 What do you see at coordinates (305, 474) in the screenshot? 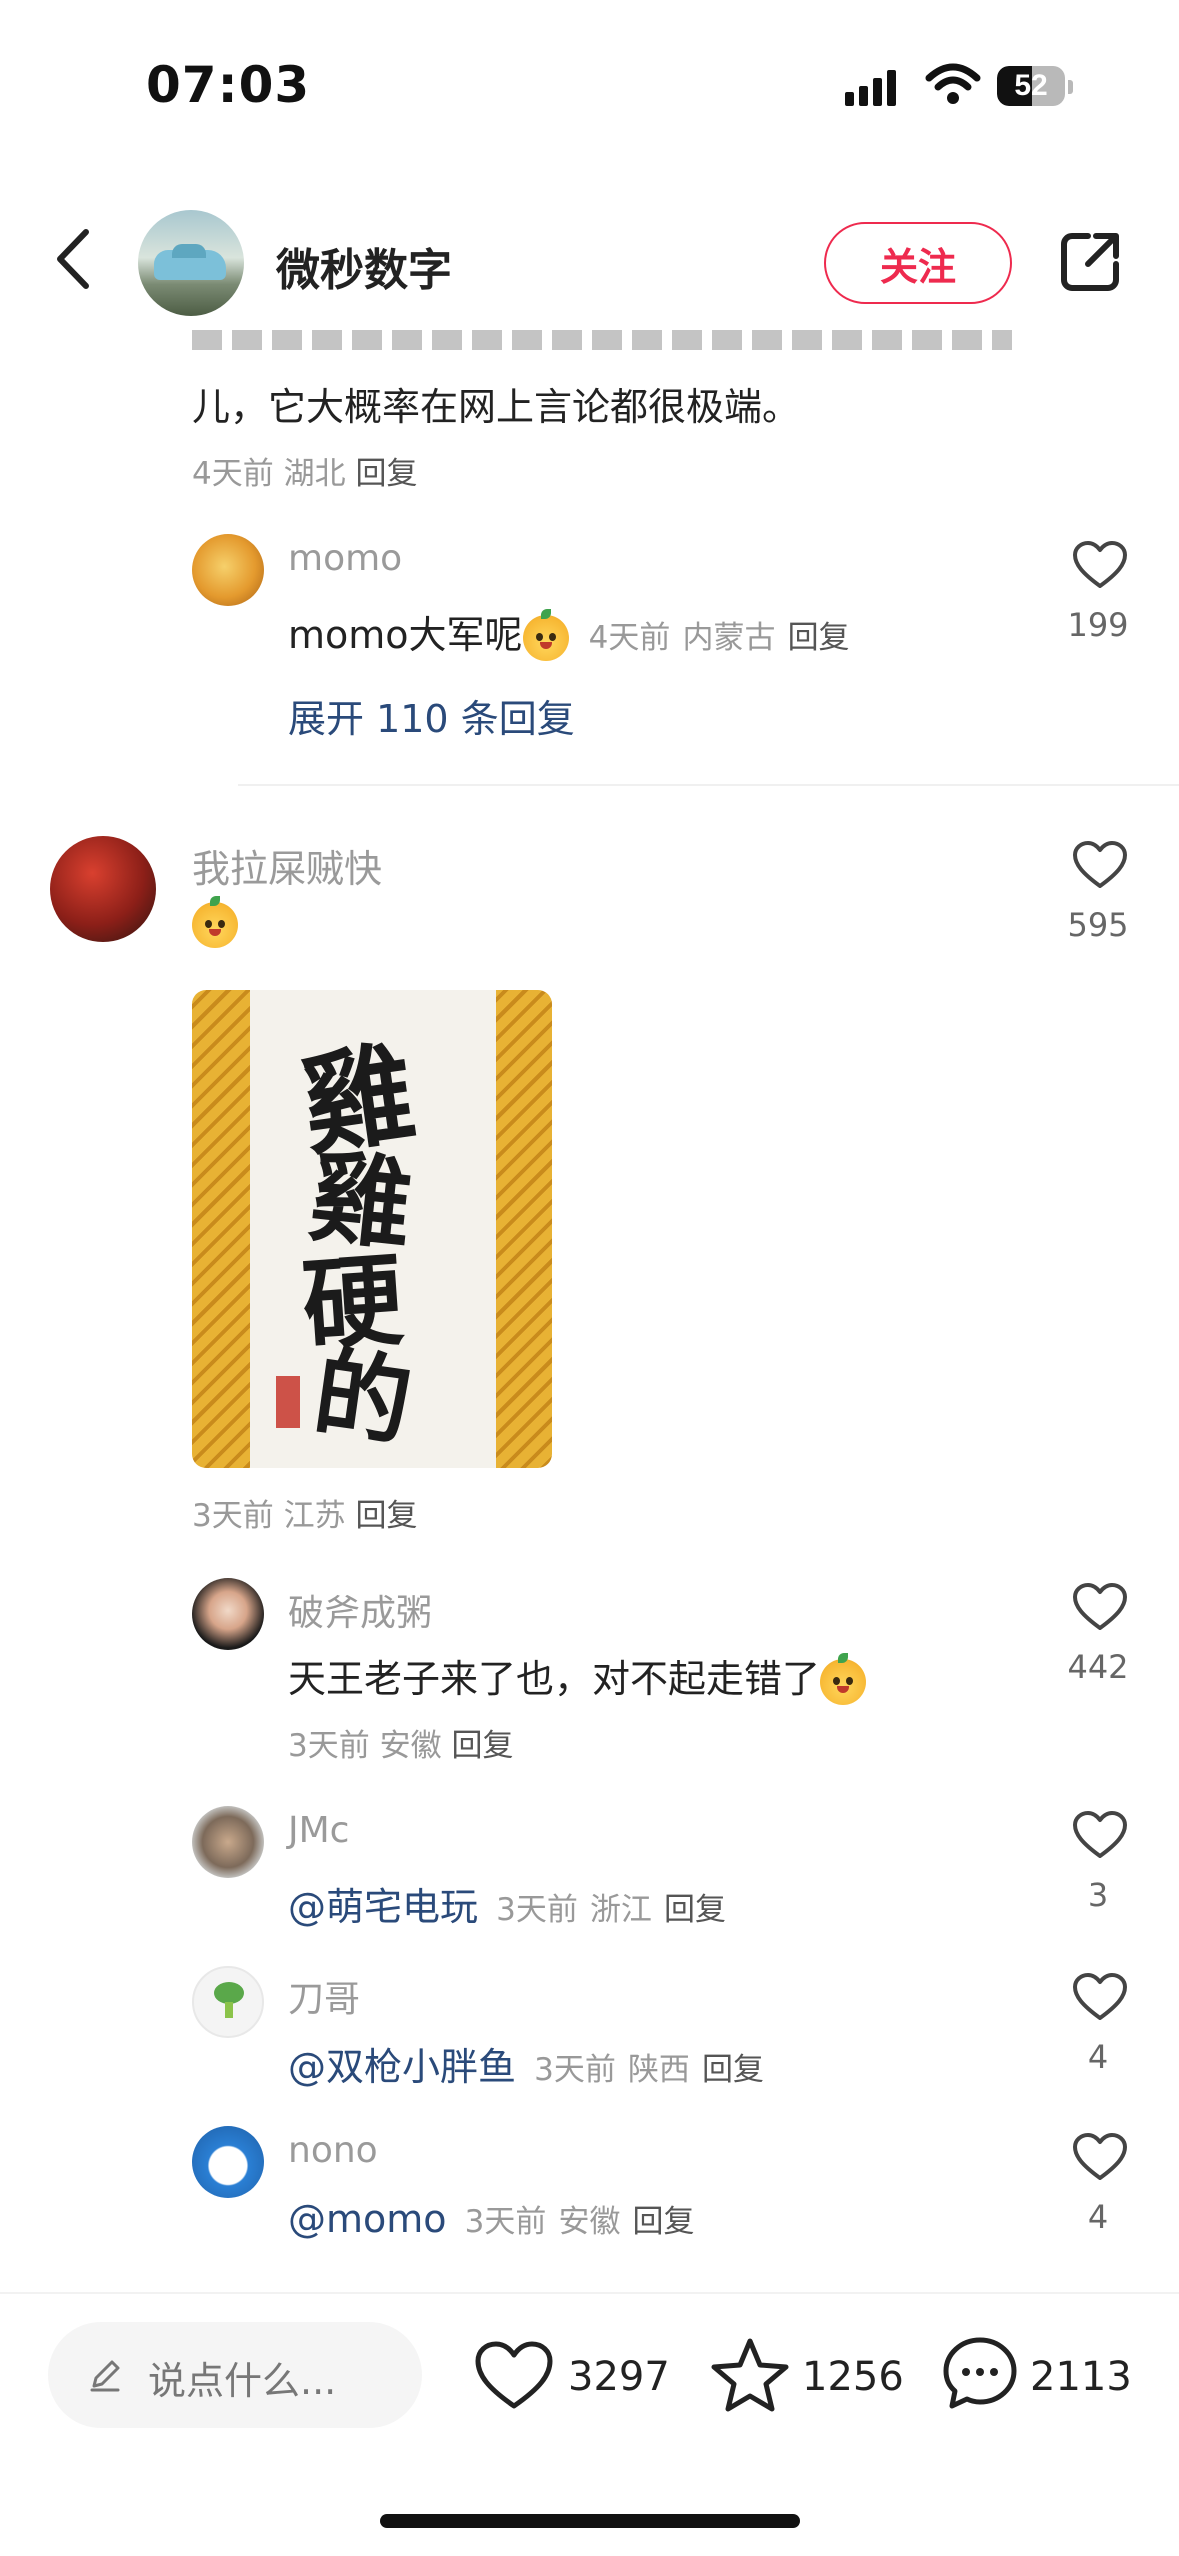
I see `partial-comment-meta: 4天前 湖北 回复` at bounding box center [305, 474].